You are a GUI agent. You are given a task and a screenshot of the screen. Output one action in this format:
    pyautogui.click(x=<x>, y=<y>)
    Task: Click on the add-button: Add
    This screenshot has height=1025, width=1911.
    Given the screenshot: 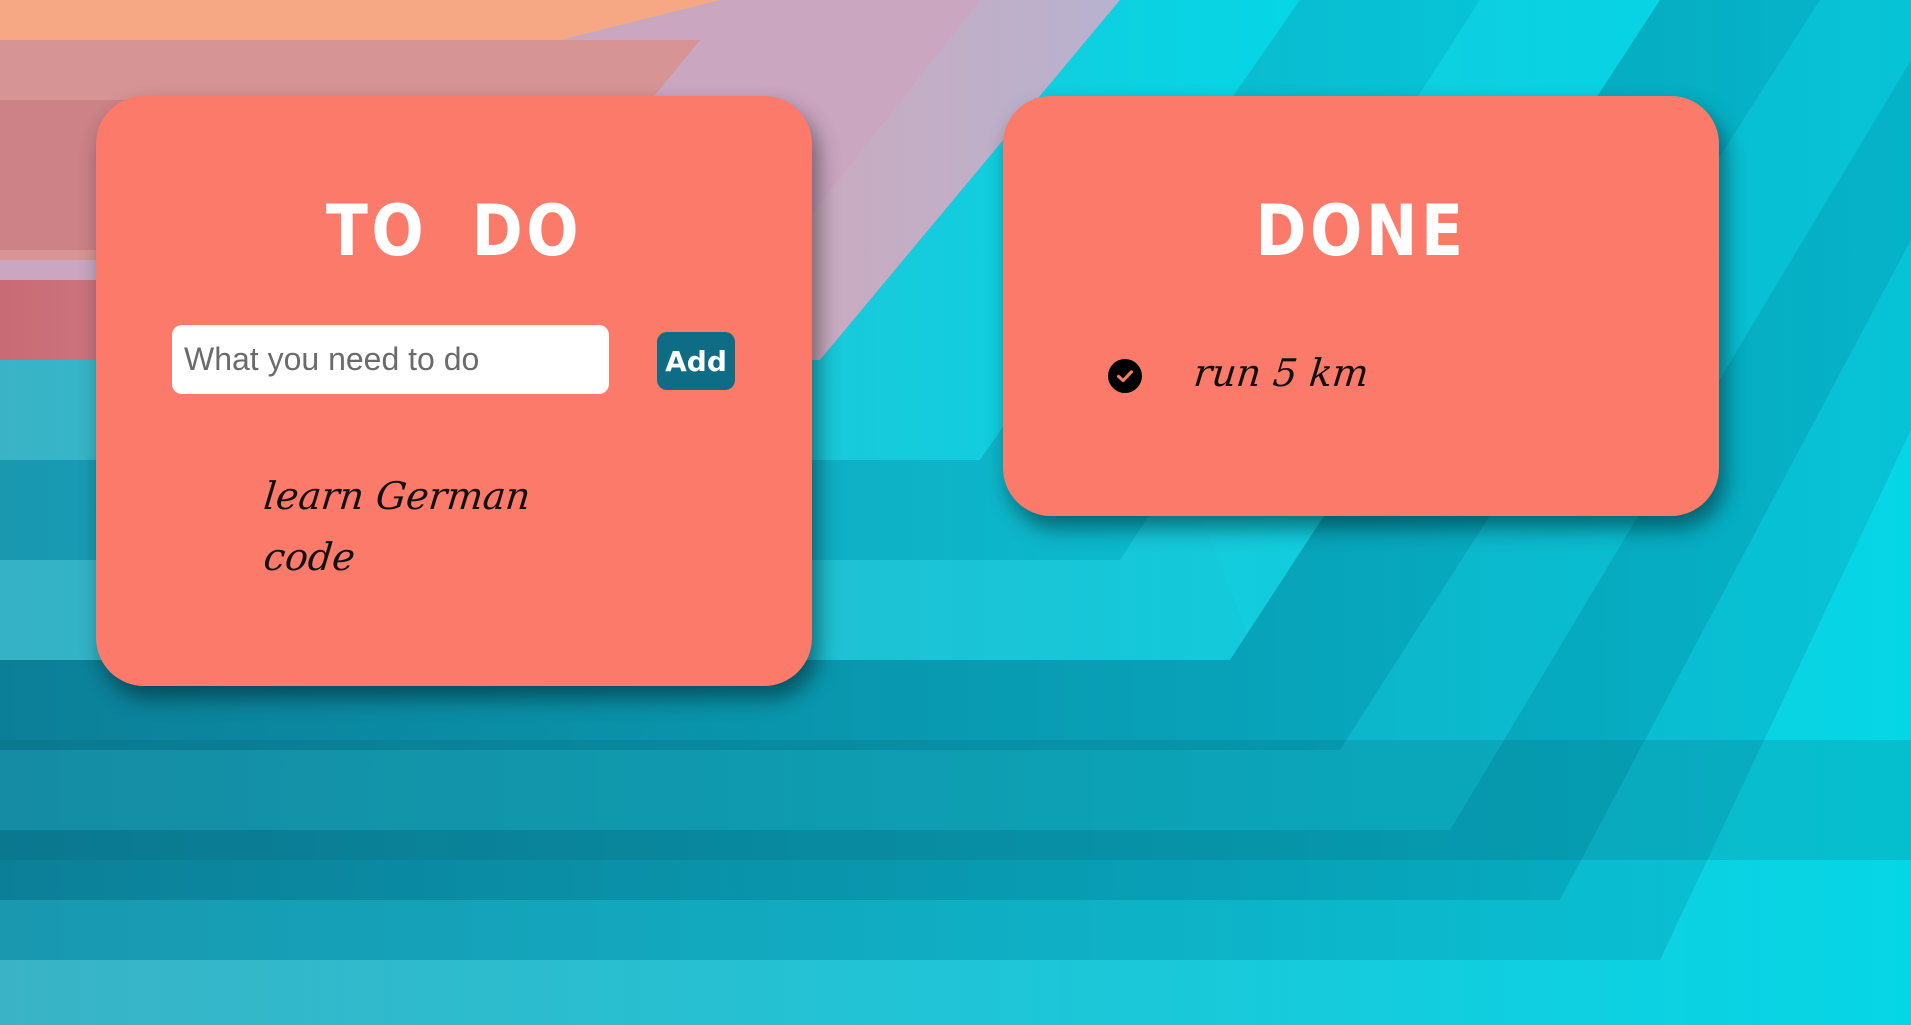 What is the action you would take?
    pyautogui.click(x=696, y=361)
    